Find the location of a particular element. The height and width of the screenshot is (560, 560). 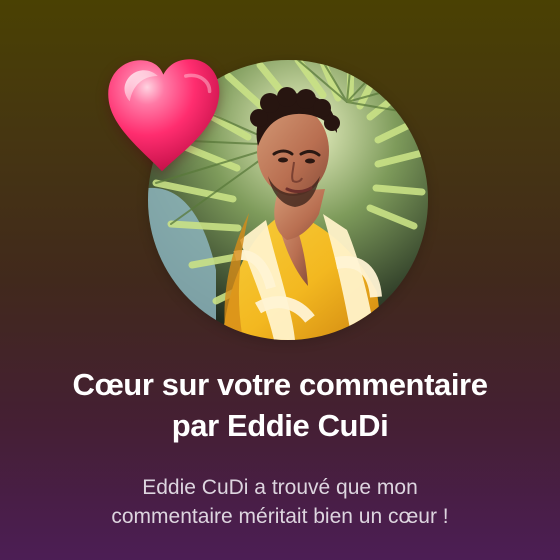

title-line-1: Cœur sur votre commentaire is located at coordinates (280, 384).